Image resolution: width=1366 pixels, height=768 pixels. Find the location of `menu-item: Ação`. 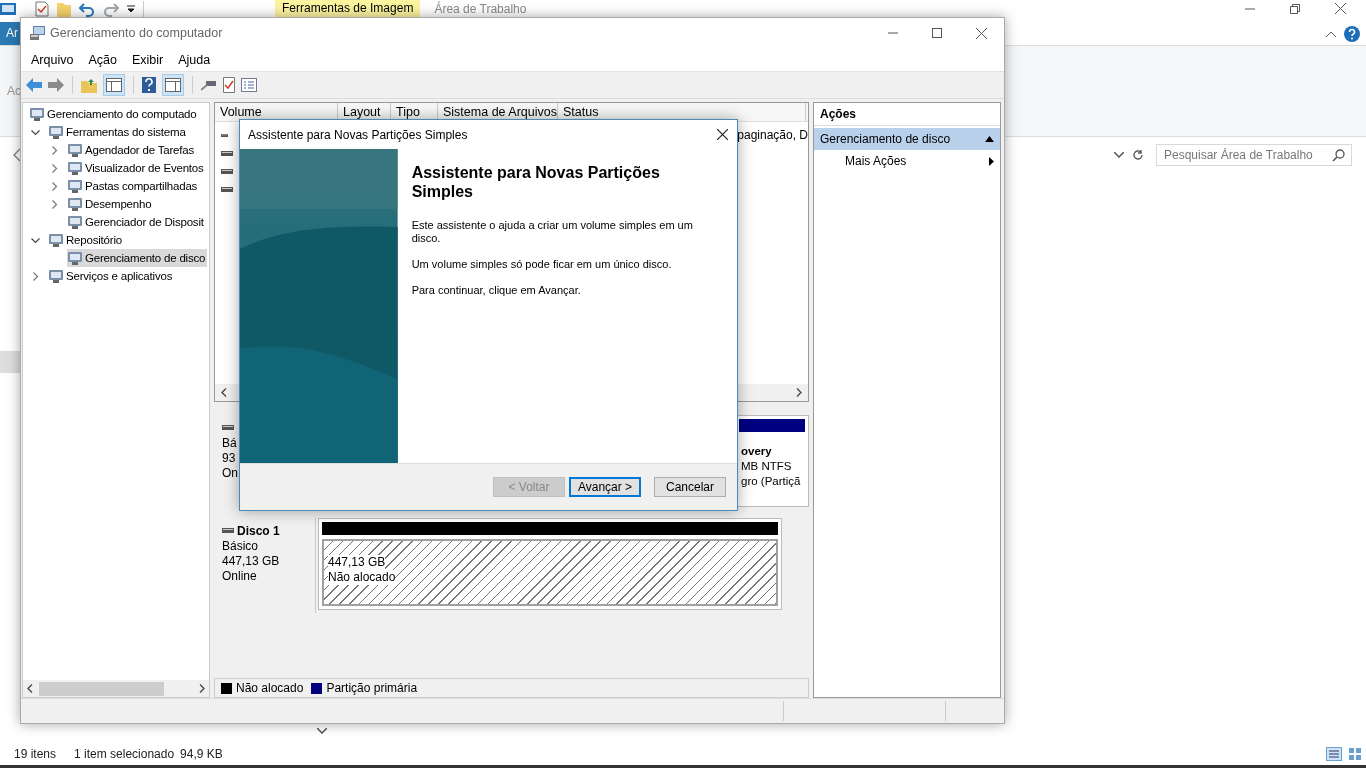

menu-item: Ação is located at coordinates (102, 59).